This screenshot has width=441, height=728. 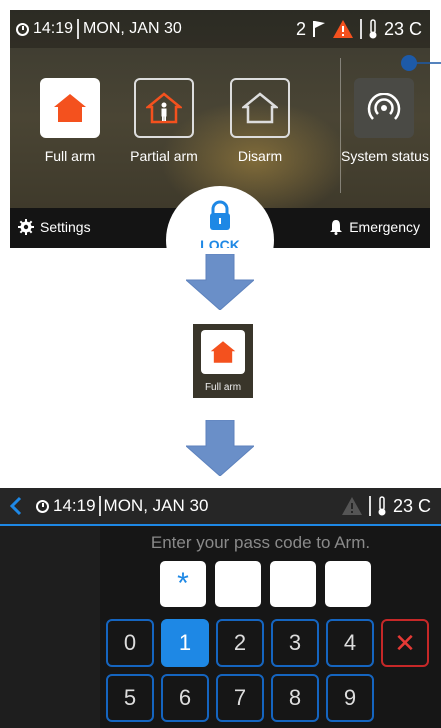 I want to click on connector-line, so click(x=421, y=63).